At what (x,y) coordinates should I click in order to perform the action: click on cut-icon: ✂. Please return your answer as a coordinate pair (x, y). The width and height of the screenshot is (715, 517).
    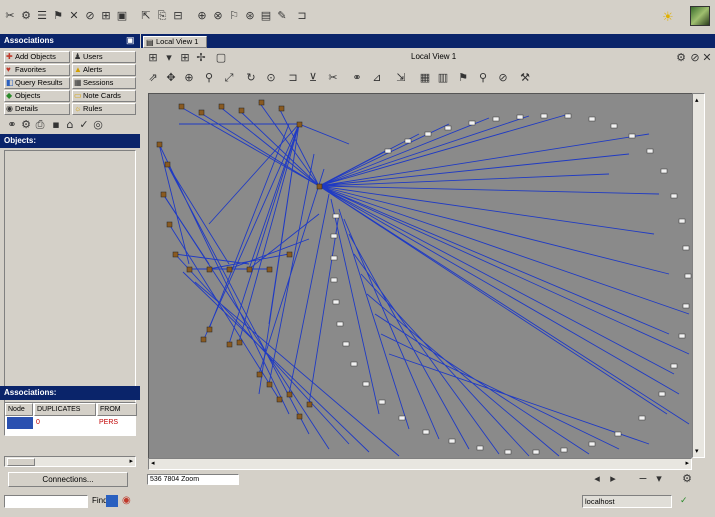
    Looking at the image, I should click on (333, 78).